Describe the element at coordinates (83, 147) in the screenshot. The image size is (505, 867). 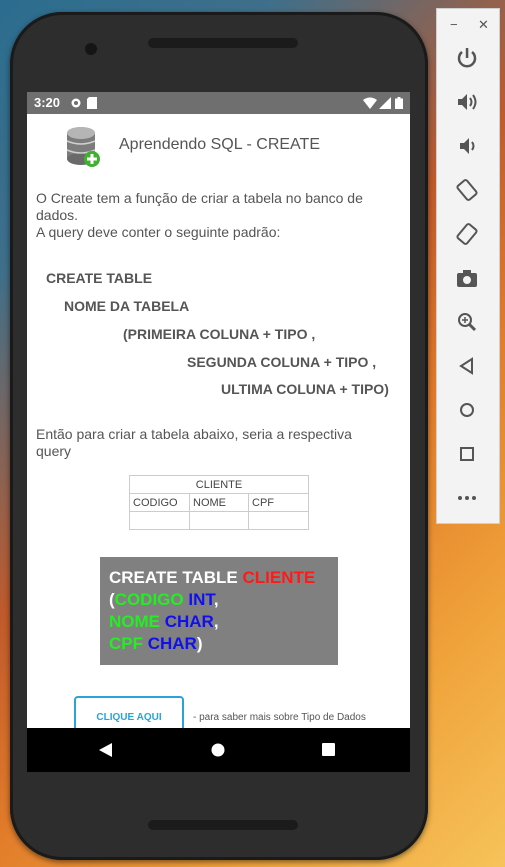
I see `database-add-icon` at that location.